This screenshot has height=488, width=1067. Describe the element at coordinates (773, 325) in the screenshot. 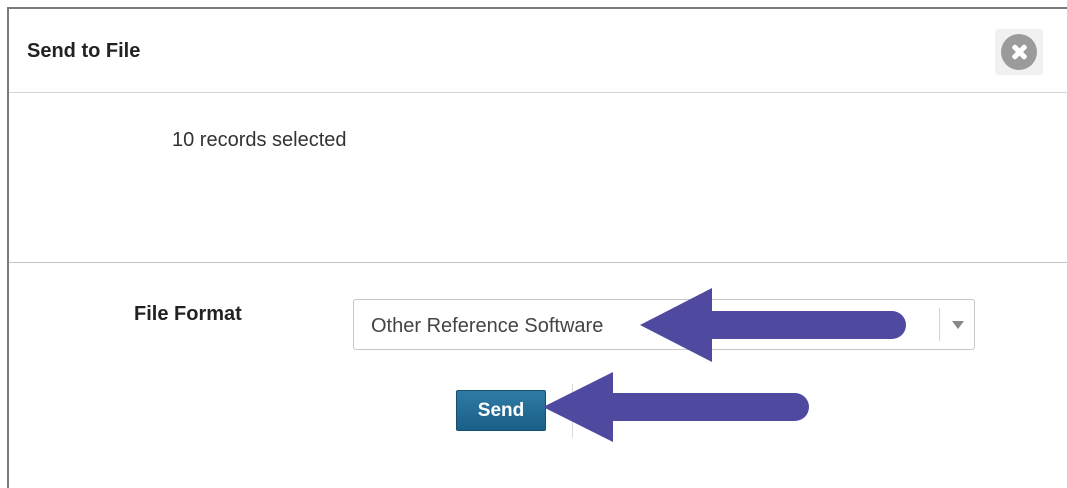

I see `arrow-to-file-format` at that location.